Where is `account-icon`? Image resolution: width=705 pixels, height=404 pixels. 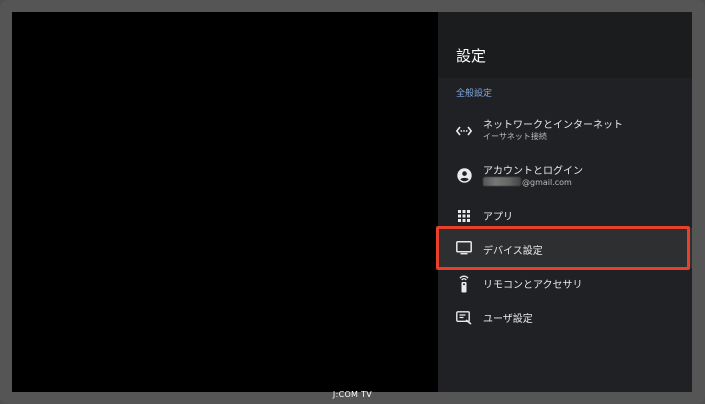
account-icon is located at coordinates (464, 175).